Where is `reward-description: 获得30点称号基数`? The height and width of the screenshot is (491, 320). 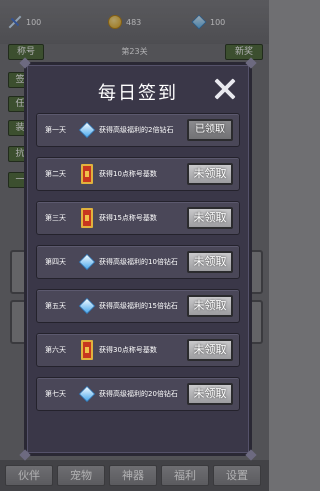 reward-description: 获得30点称号基数 is located at coordinates (128, 350).